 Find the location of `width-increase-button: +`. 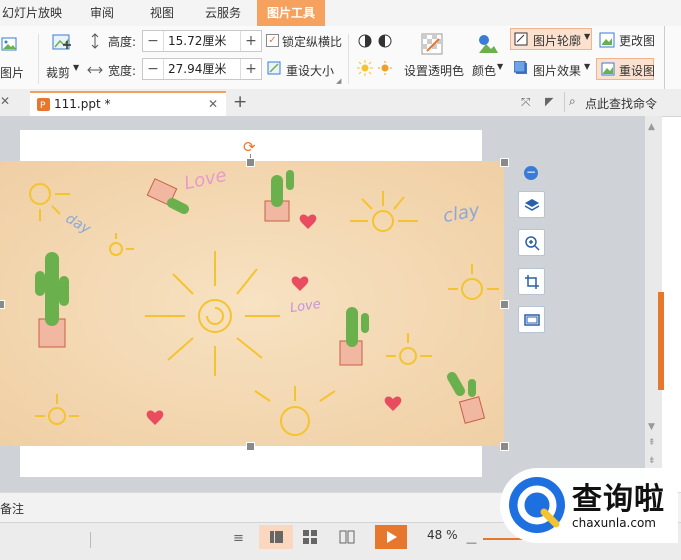

width-increase-button: + is located at coordinates (251, 69).